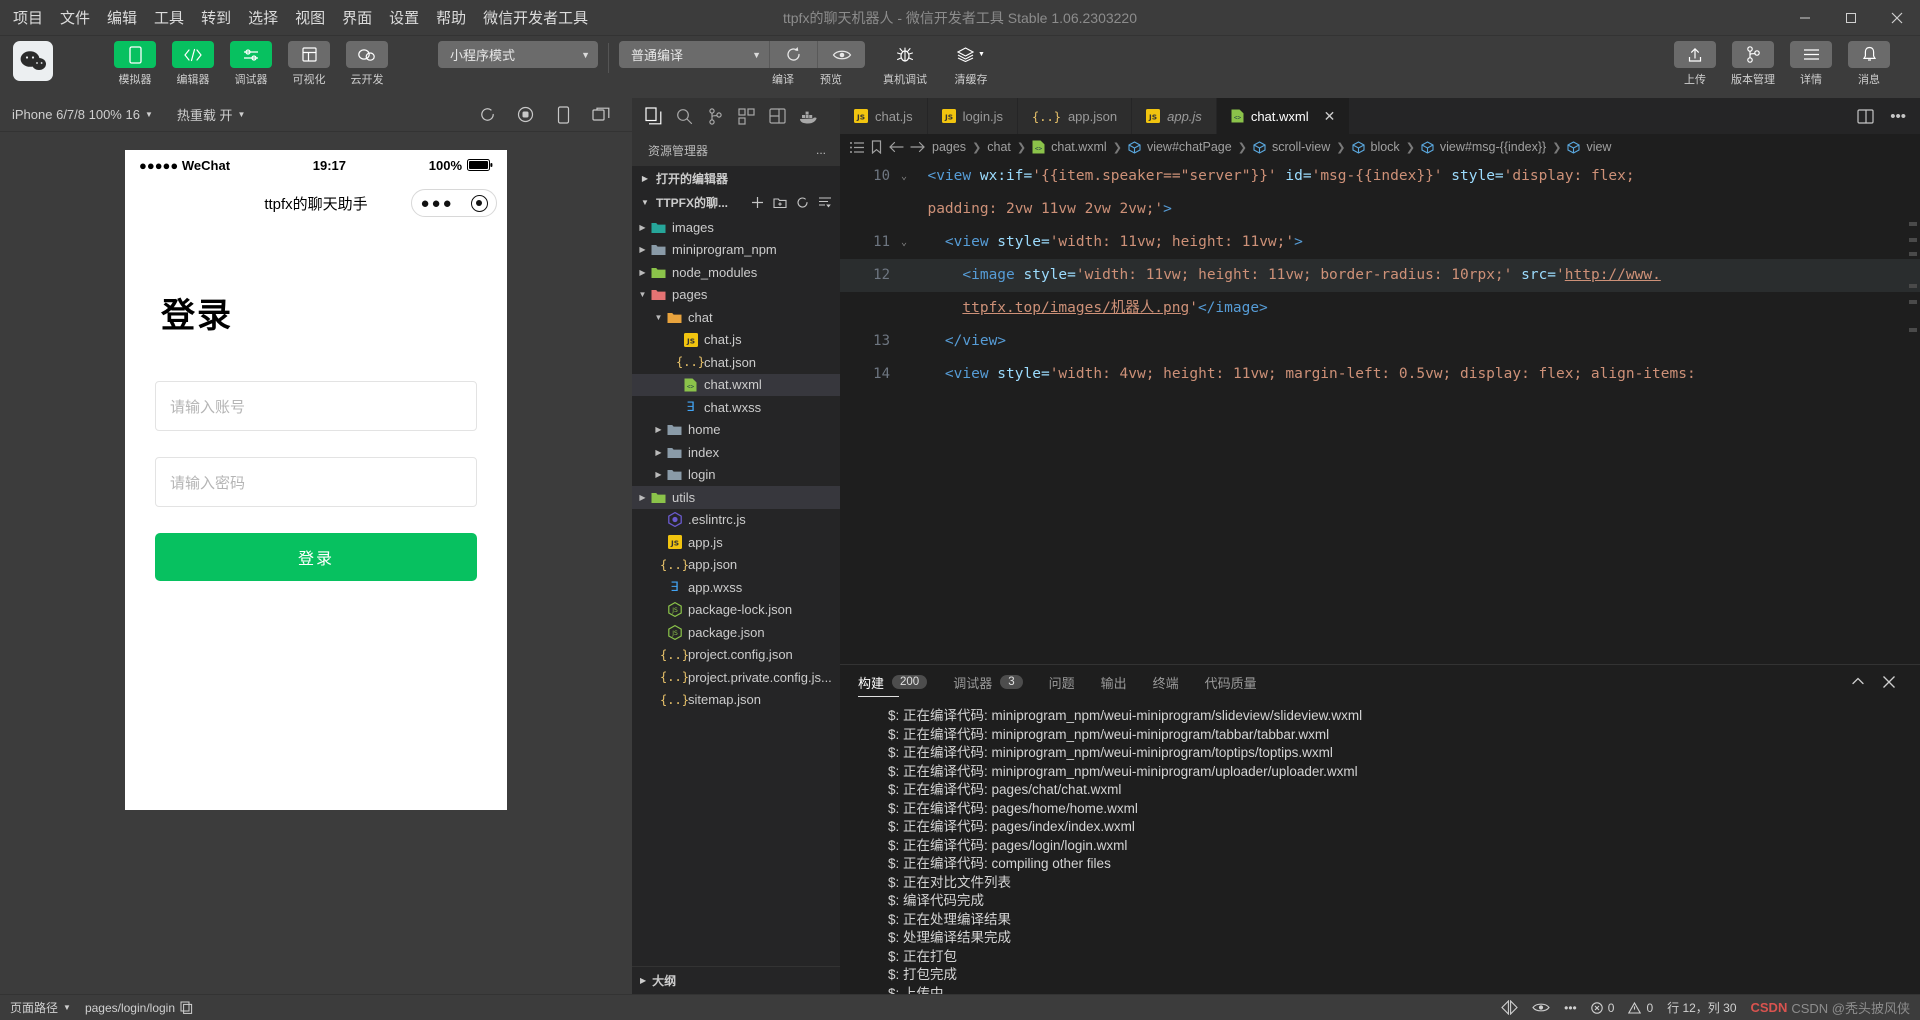 The image size is (1920, 1020). What do you see at coordinates (316, 482) in the screenshot?
I see `password-input: 请输入密码` at bounding box center [316, 482].